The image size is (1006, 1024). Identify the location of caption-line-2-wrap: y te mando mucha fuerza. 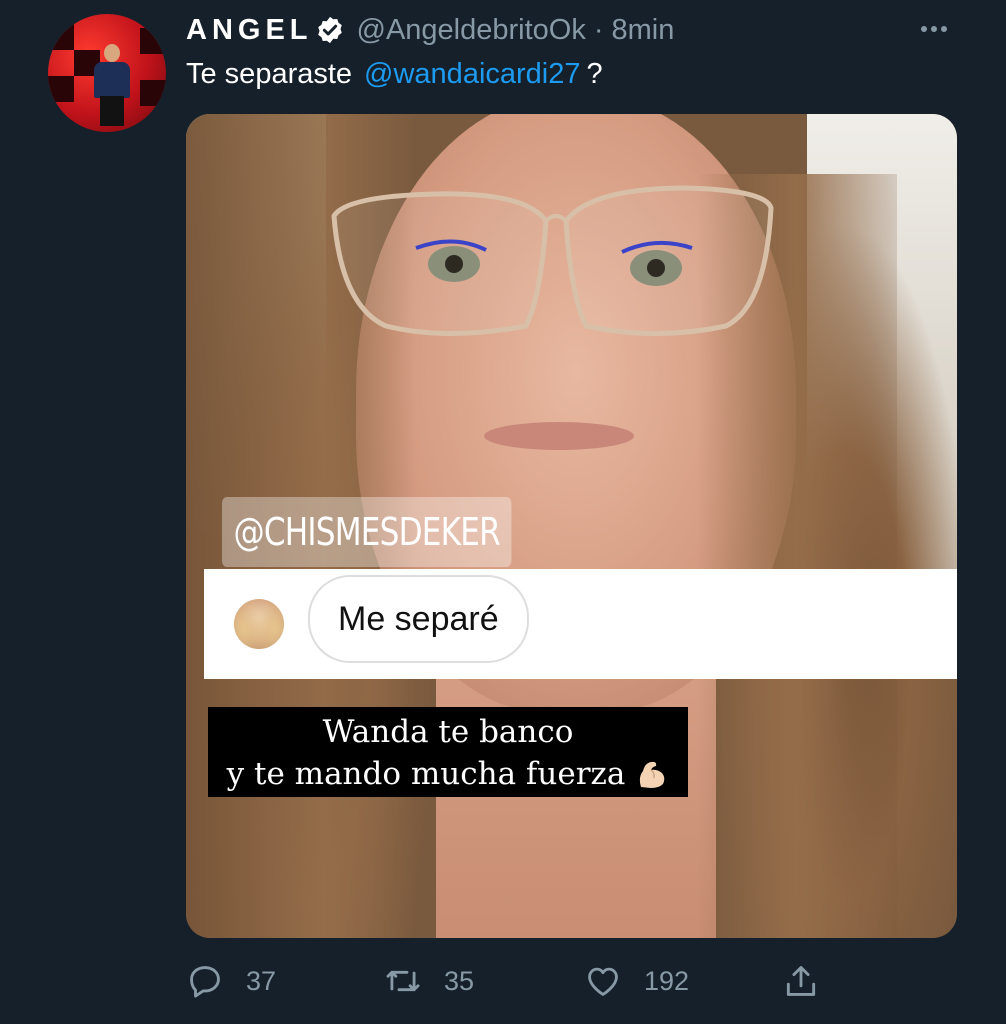
(448, 774).